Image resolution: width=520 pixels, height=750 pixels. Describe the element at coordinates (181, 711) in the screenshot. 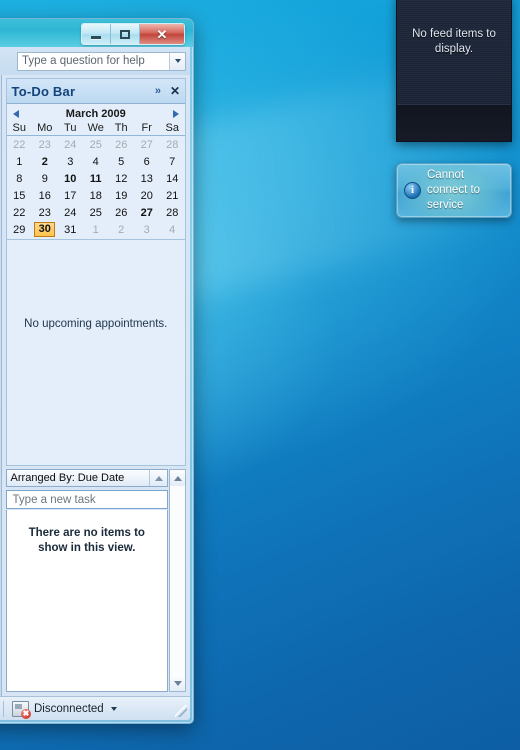

I see `window-resize-grip` at that location.